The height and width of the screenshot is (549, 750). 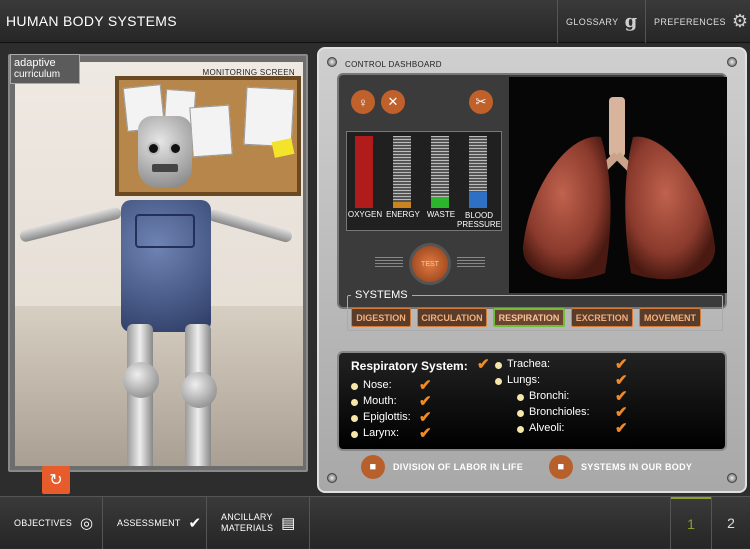 I want to click on systems-in-body-link: ■ SYSTEMS IN OUR BODY, so click(x=620, y=467).